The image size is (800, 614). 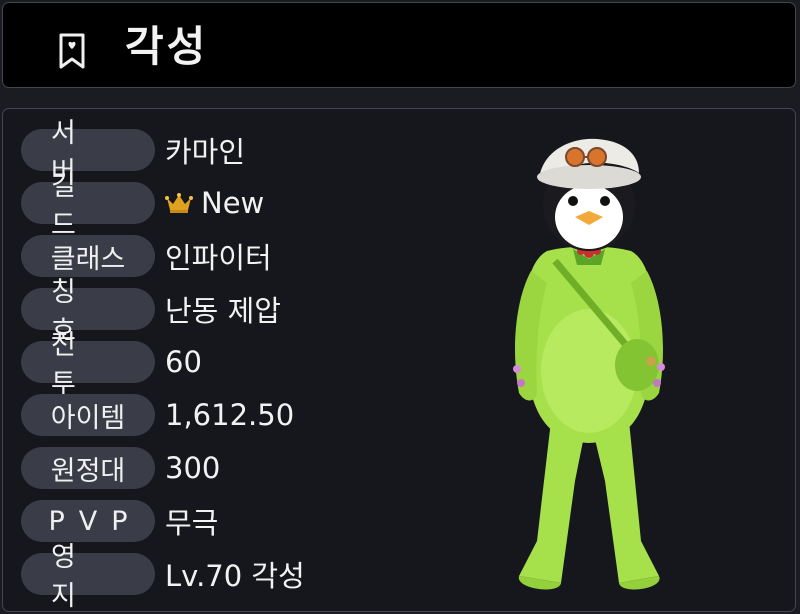 What do you see at coordinates (230, 415) in the screenshot?
I see `value-item-level: 1,612.50` at bounding box center [230, 415].